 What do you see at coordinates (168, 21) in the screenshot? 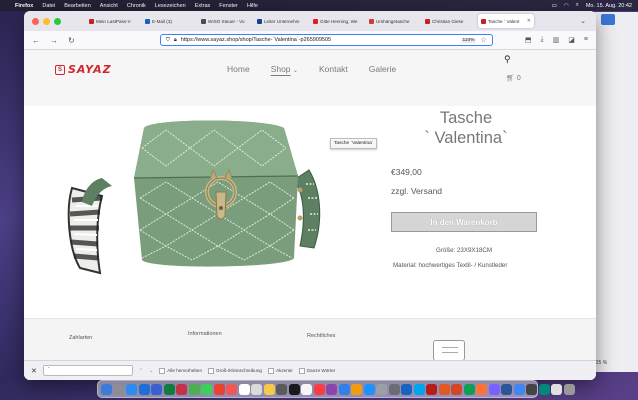
I see `tab-email: E-Mail (3)` at bounding box center [168, 21].